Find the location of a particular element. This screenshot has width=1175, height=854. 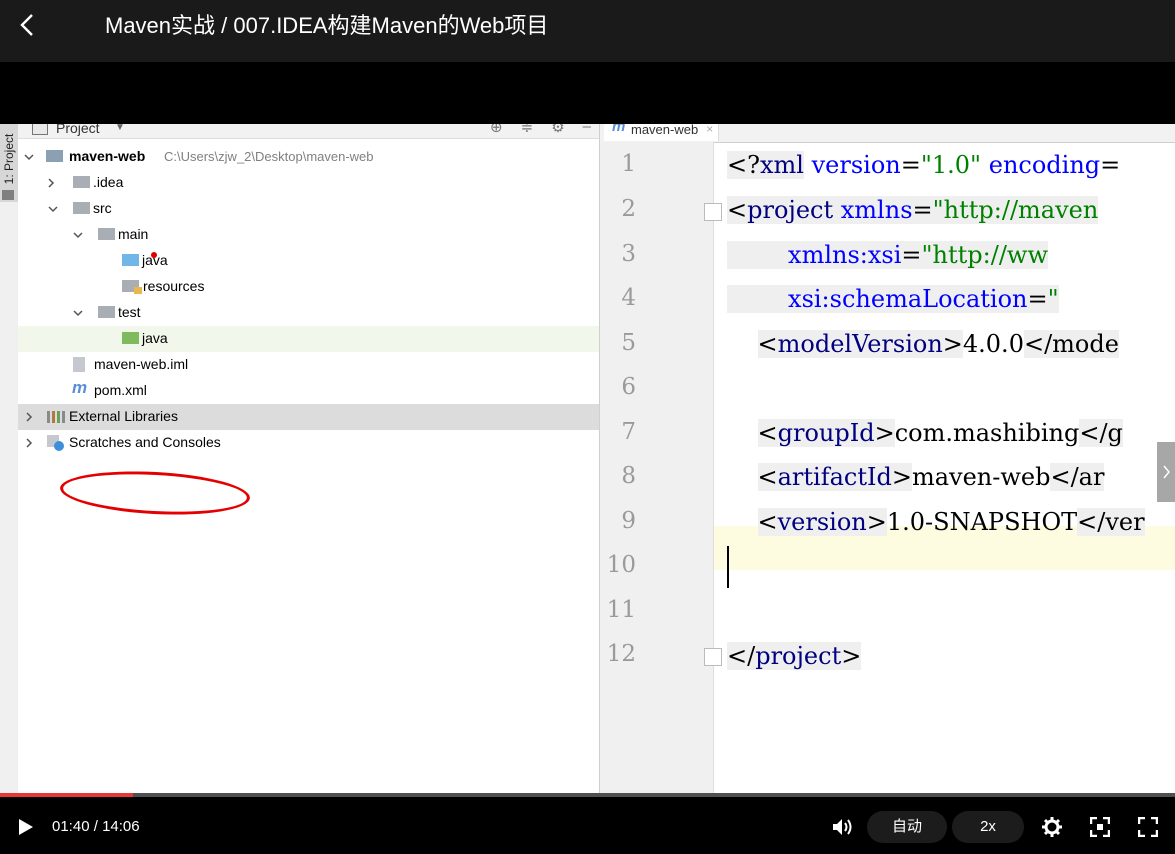

tree-item-label: resources is located at coordinates (174, 286).